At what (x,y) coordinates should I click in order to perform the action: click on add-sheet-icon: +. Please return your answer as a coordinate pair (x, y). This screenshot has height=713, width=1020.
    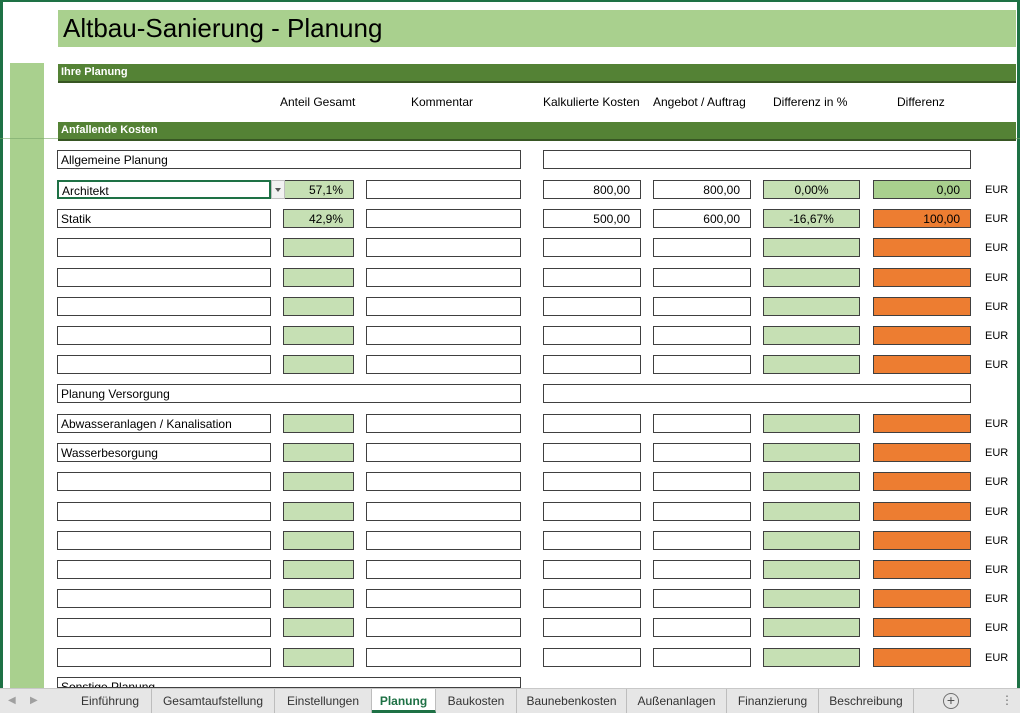
    Looking at the image, I should click on (951, 701).